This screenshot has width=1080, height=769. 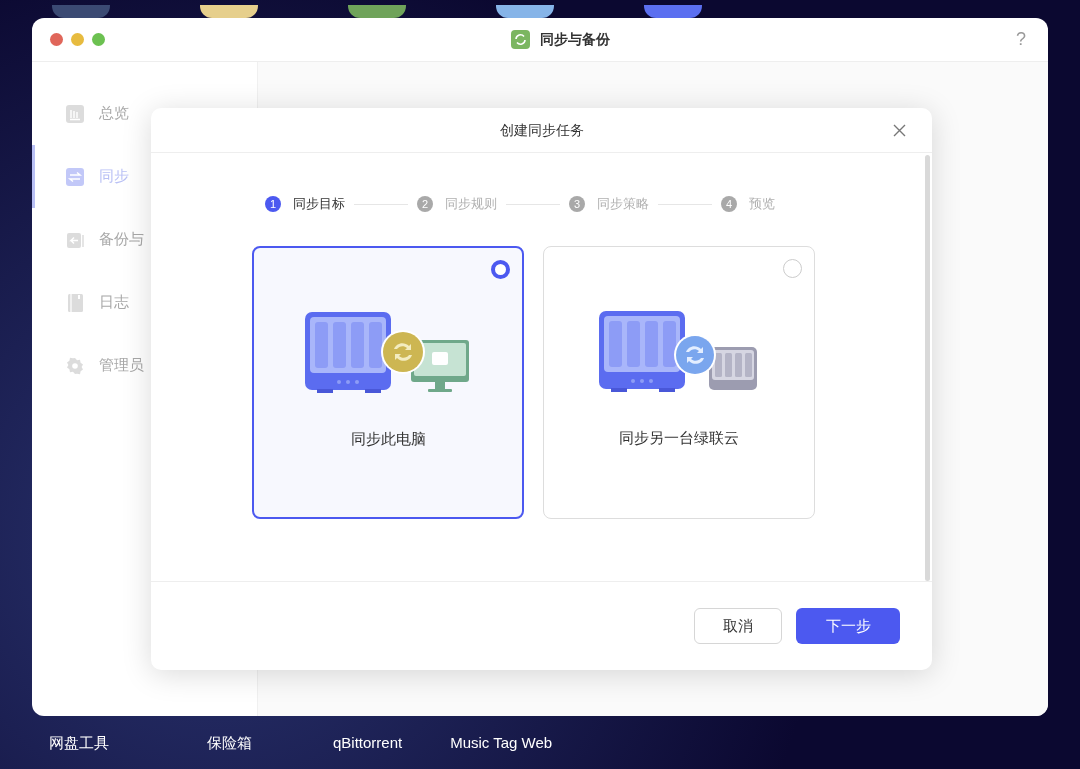 I want to click on desktop-app-label: Music Tag Web, so click(x=501, y=743).